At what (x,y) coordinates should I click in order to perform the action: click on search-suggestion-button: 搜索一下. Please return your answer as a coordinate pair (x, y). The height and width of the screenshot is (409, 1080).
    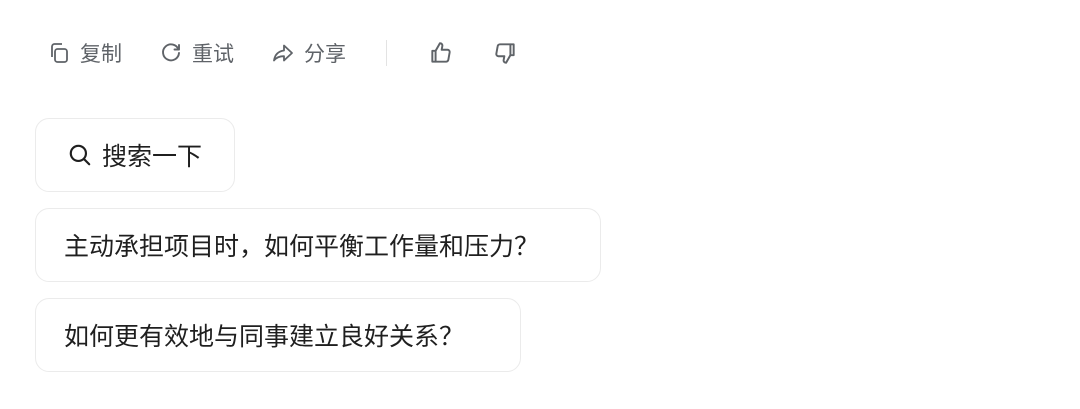
    Looking at the image, I should click on (135, 155).